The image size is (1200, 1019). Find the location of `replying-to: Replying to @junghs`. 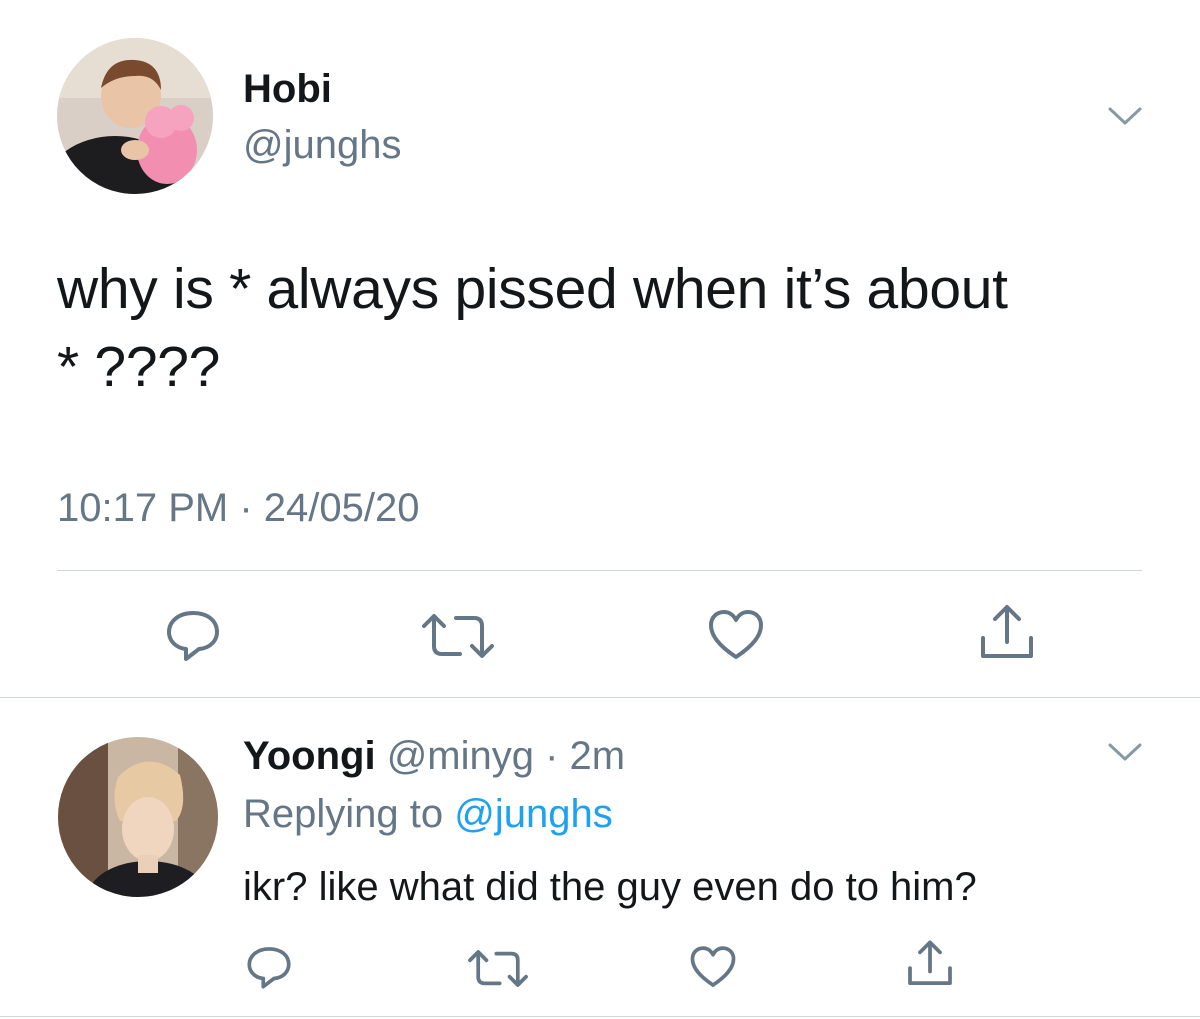

replying-to: Replying to @junghs is located at coordinates (428, 814).